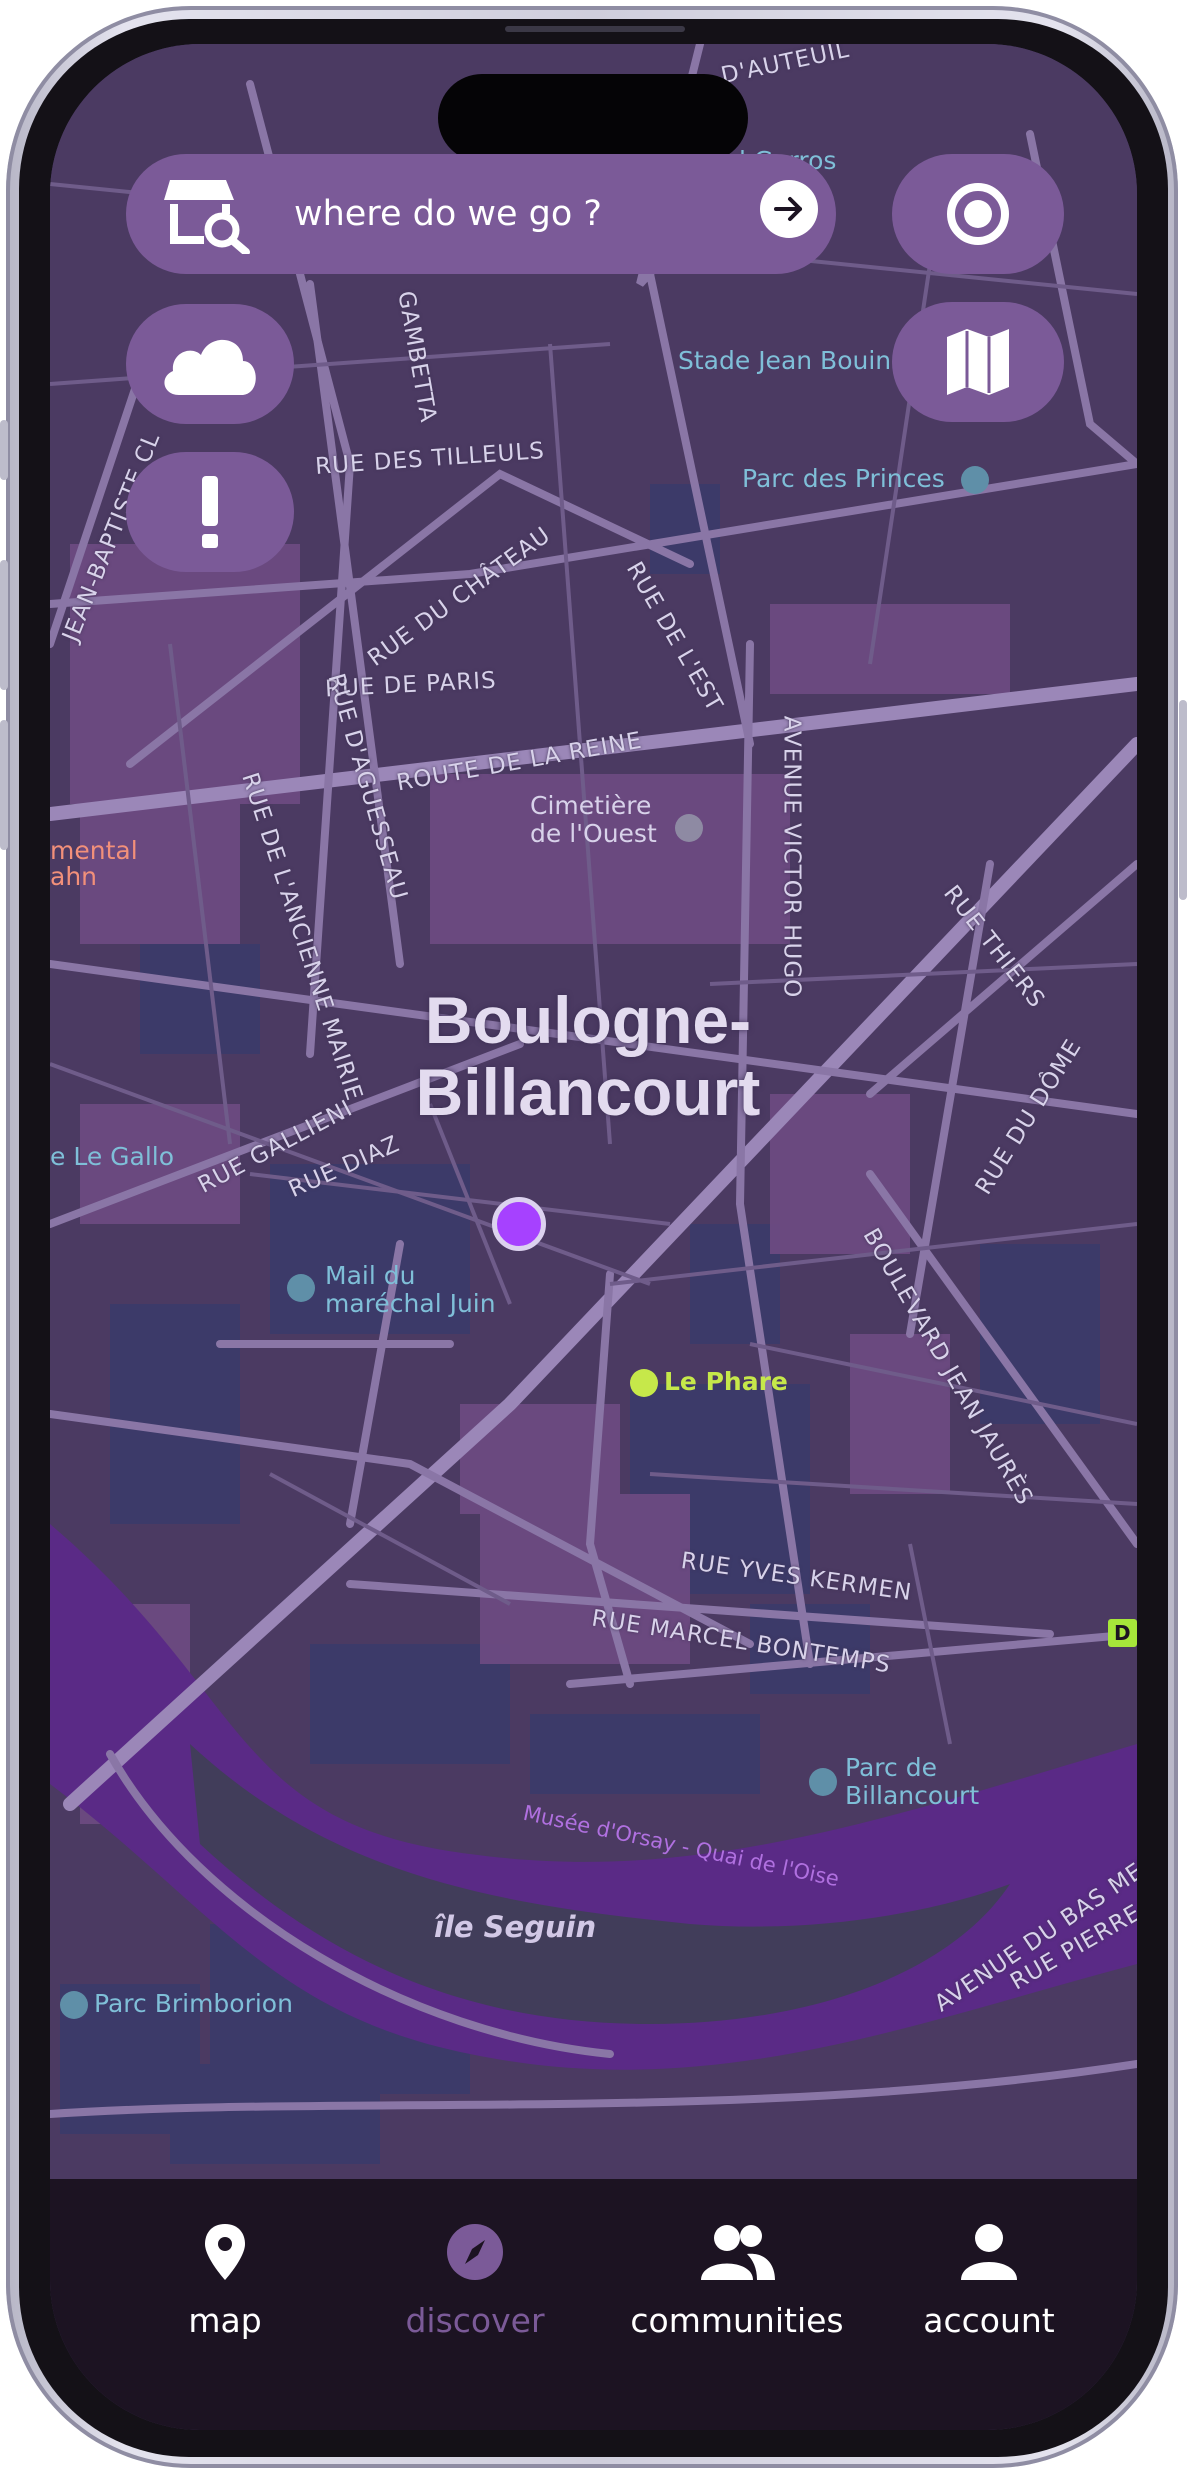 The image size is (1187, 2476). What do you see at coordinates (595, 29) in the screenshot?
I see `earpiece-speaker` at bounding box center [595, 29].